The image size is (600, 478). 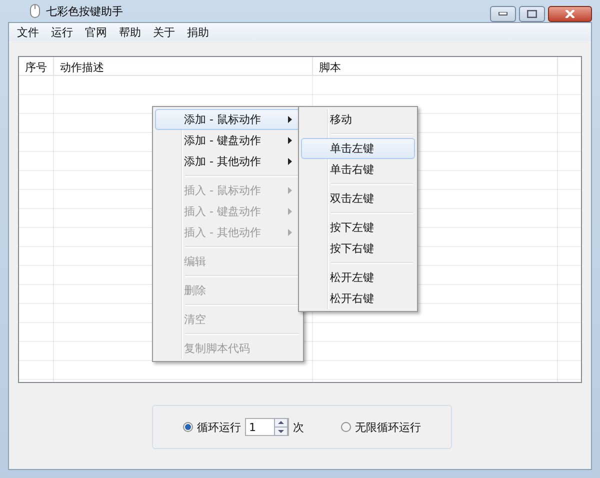 I want to click on spinner-arrows-icon, so click(x=281, y=427).